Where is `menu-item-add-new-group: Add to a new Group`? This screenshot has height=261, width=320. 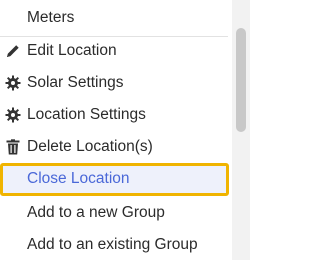 menu-item-add-new-group: Add to a new Group is located at coordinates (114, 213).